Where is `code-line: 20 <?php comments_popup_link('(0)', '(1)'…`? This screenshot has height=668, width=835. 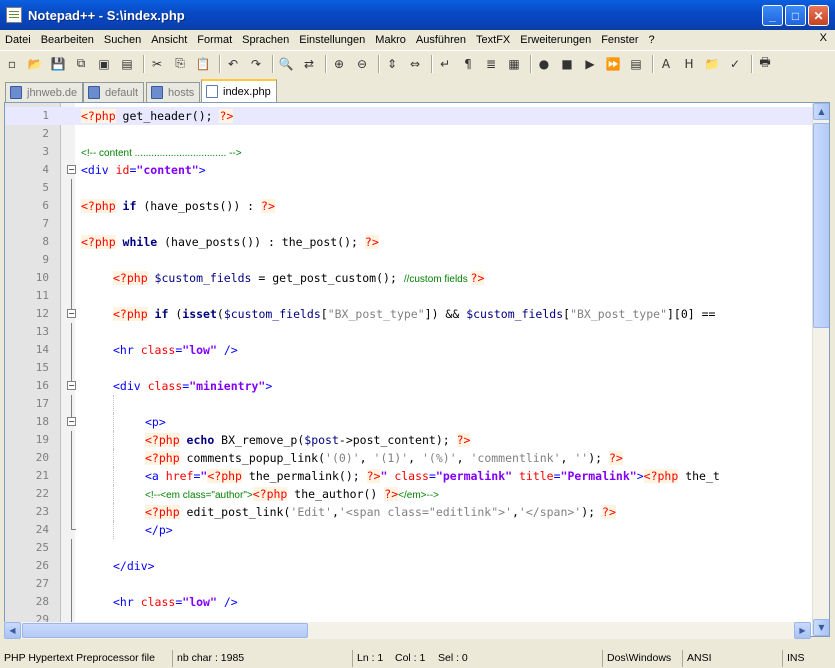 code-line: 20 <?php comments_popup_link('(0)', '(1)'… is located at coordinates (415, 458).